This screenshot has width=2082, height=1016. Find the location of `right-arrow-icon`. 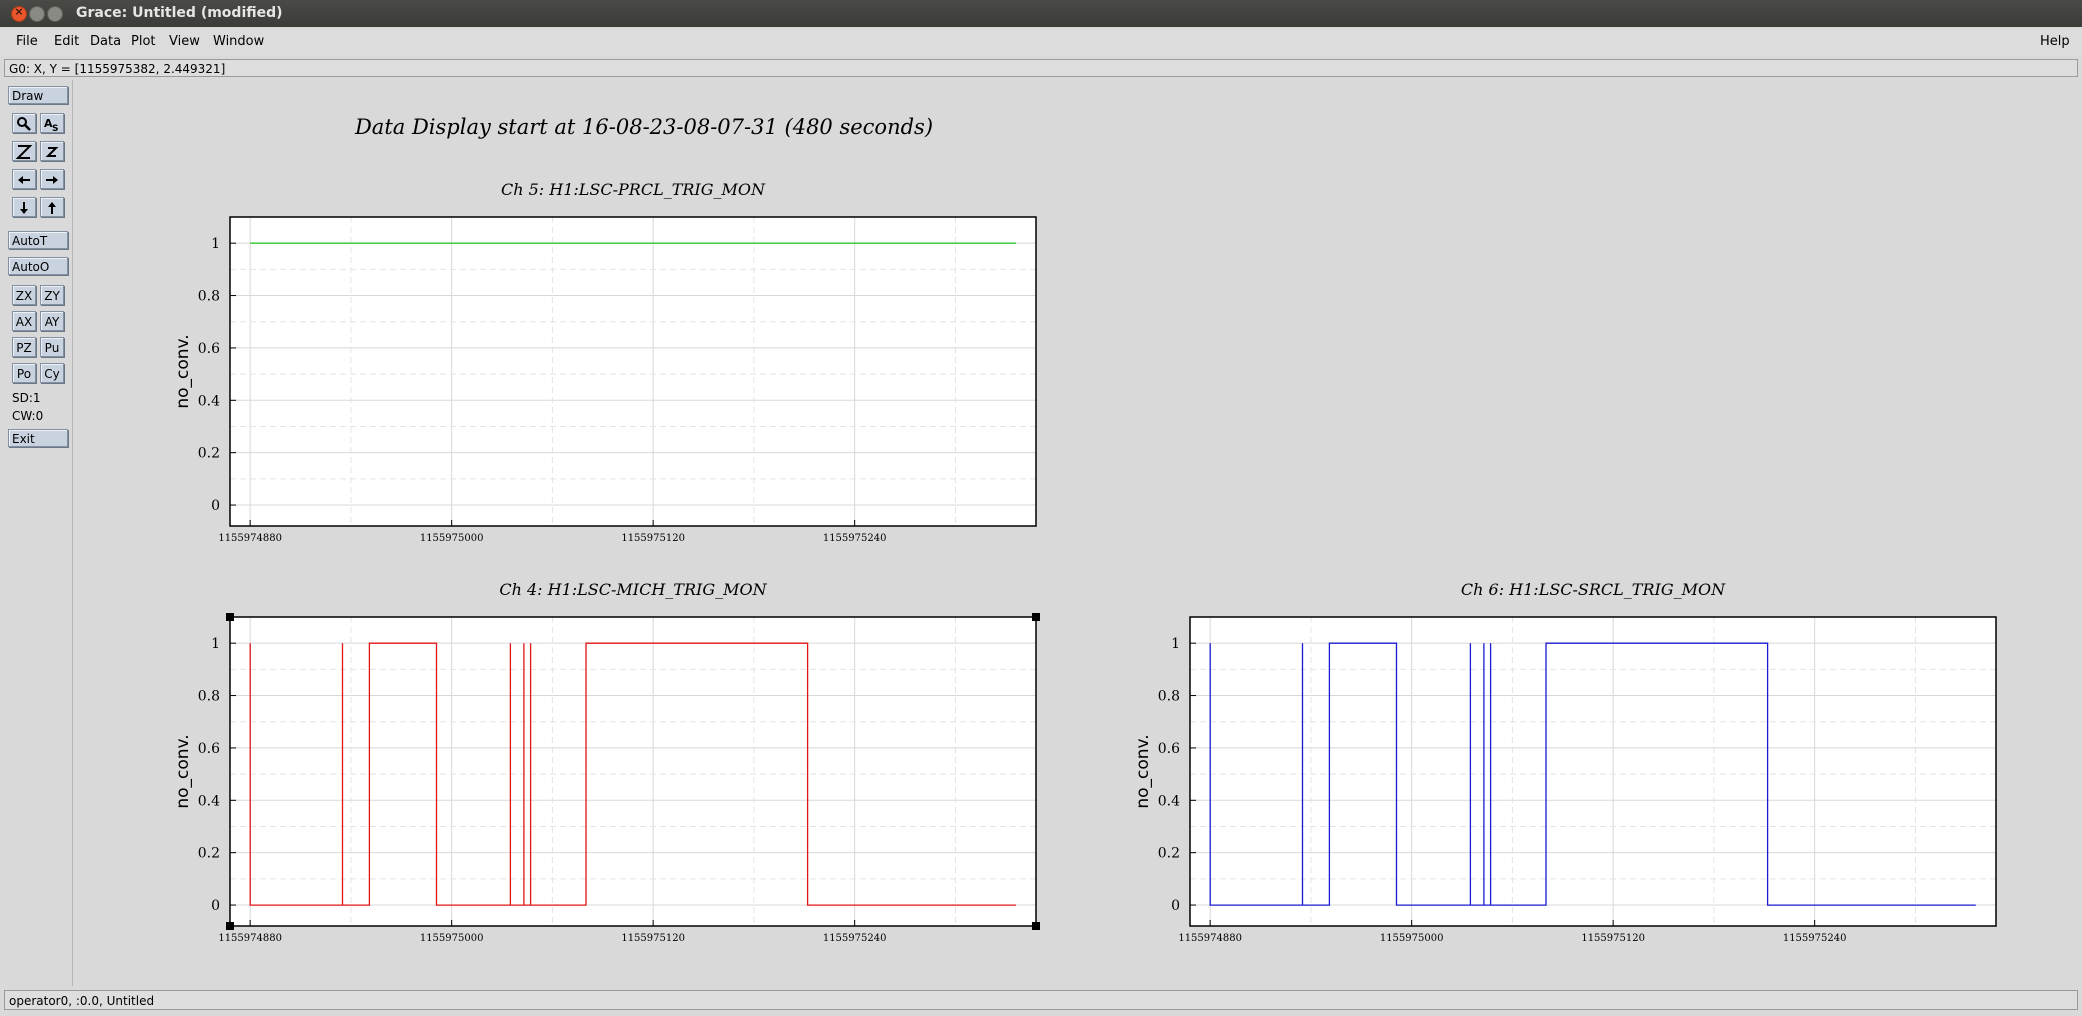

right-arrow-icon is located at coordinates (52, 180).